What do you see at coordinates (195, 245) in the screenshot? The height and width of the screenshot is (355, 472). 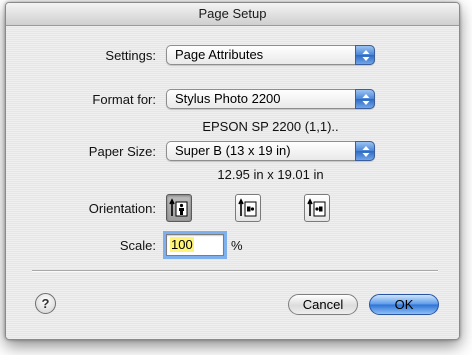 I see `scale-input: 100` at bounding box center [195, 245].